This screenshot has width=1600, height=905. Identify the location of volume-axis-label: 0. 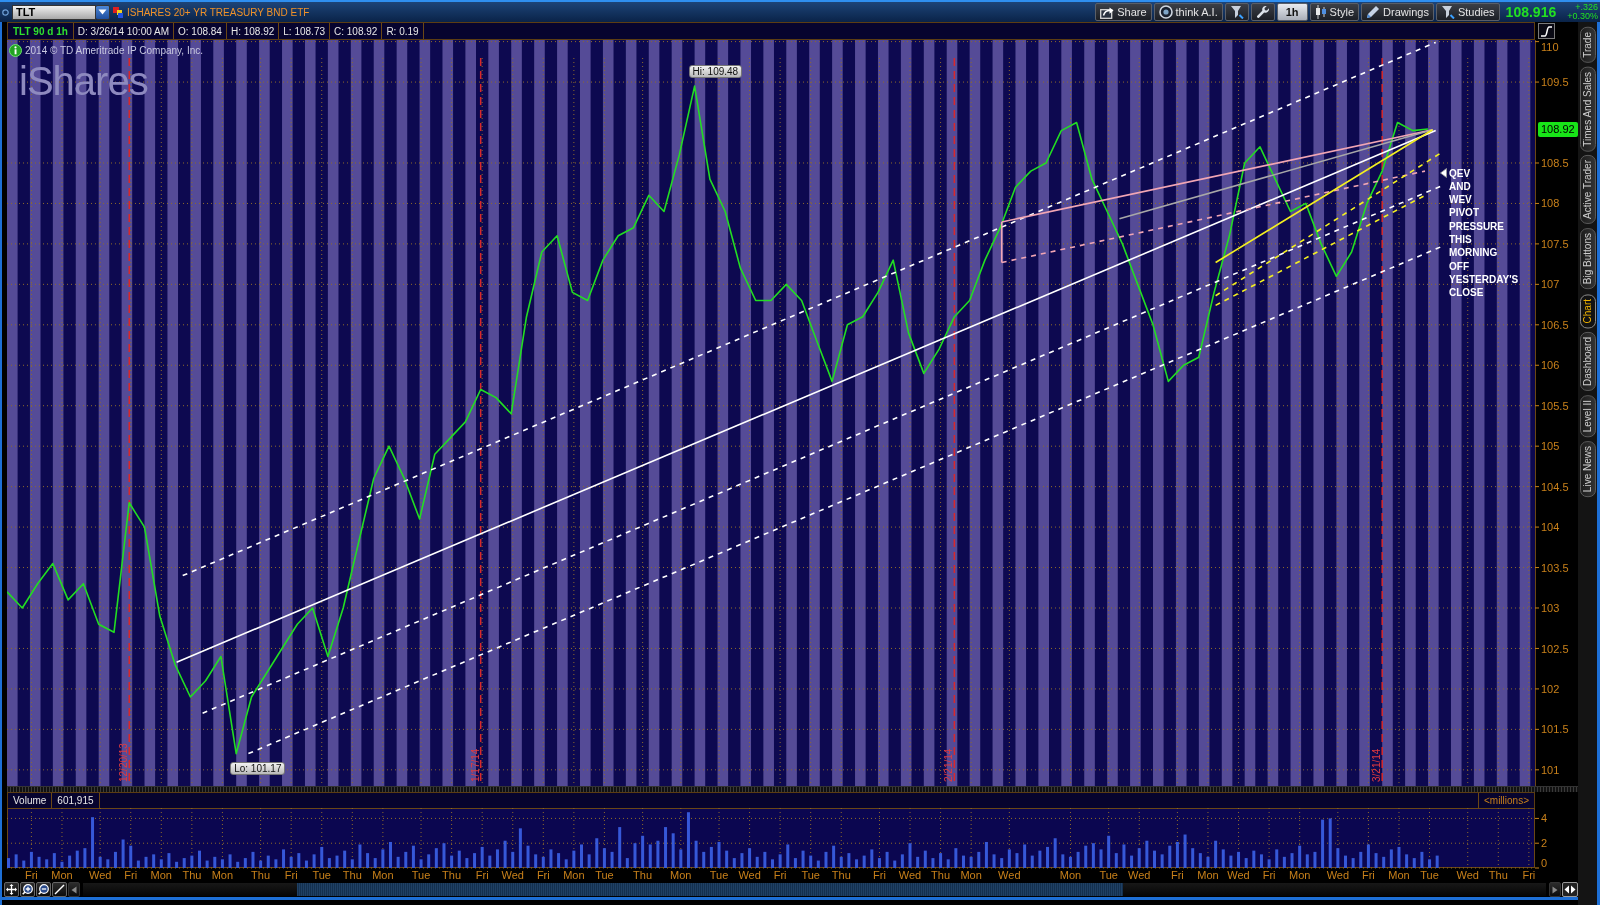
(1544, 863).